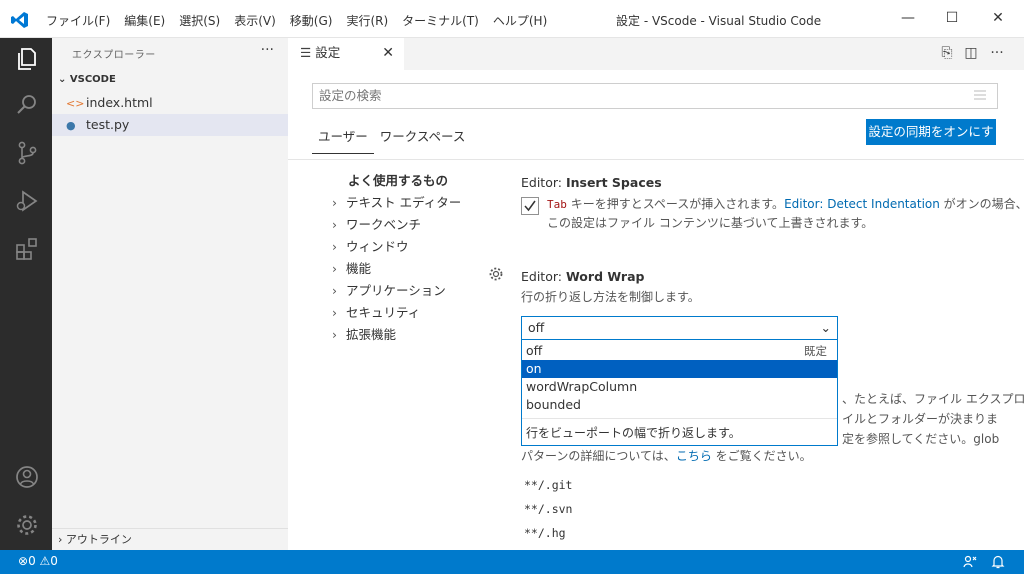 This screenshot has height=574, width=1024. What do you see at coordinates (199, 20) in the screenshot?
I see `menu-selection: 選択(S)` at bounding box center [199, 20].